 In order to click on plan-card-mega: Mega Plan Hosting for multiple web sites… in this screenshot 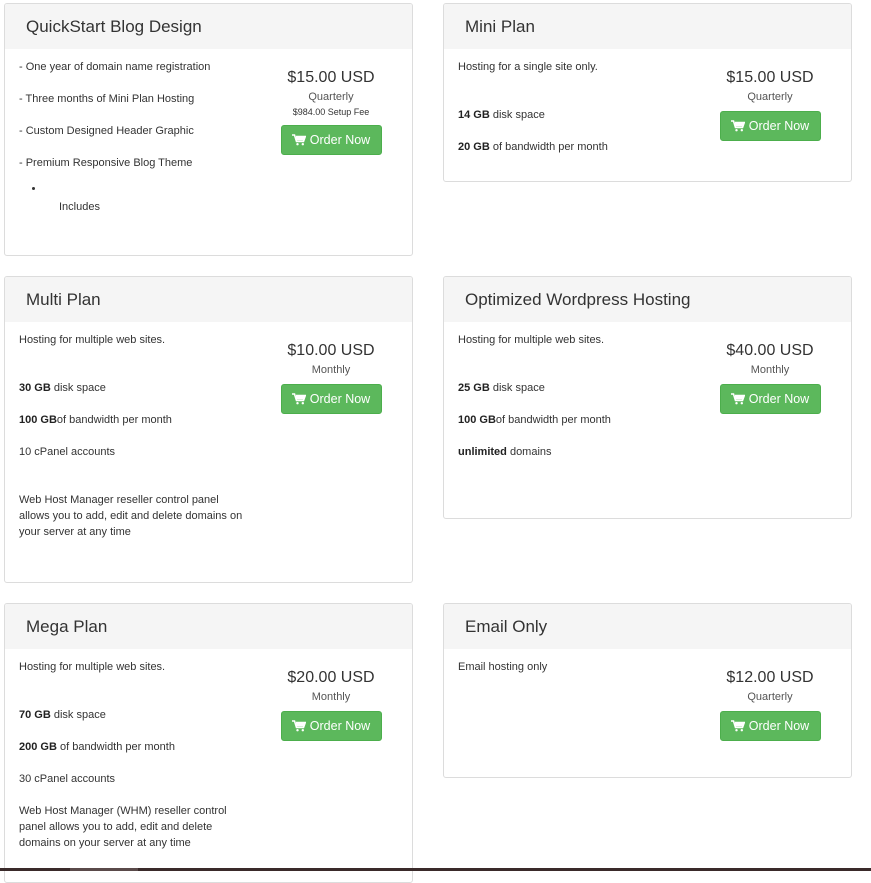, I will do `click(208, 743)`.